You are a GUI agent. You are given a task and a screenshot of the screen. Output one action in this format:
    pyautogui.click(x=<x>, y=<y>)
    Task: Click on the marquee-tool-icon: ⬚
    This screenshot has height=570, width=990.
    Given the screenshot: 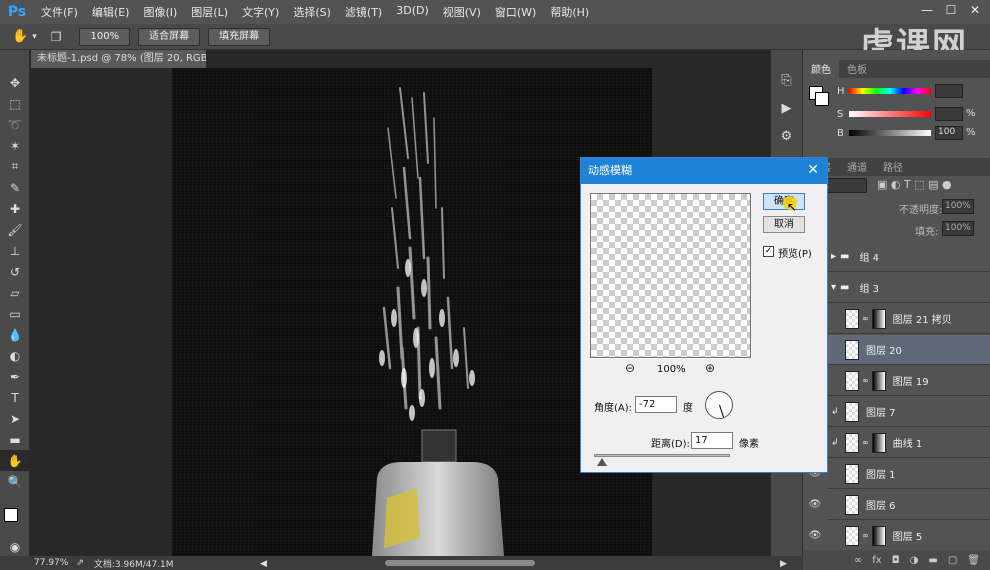 What is the action you would take?
    pyautogui.click(x=15, y=103)
    